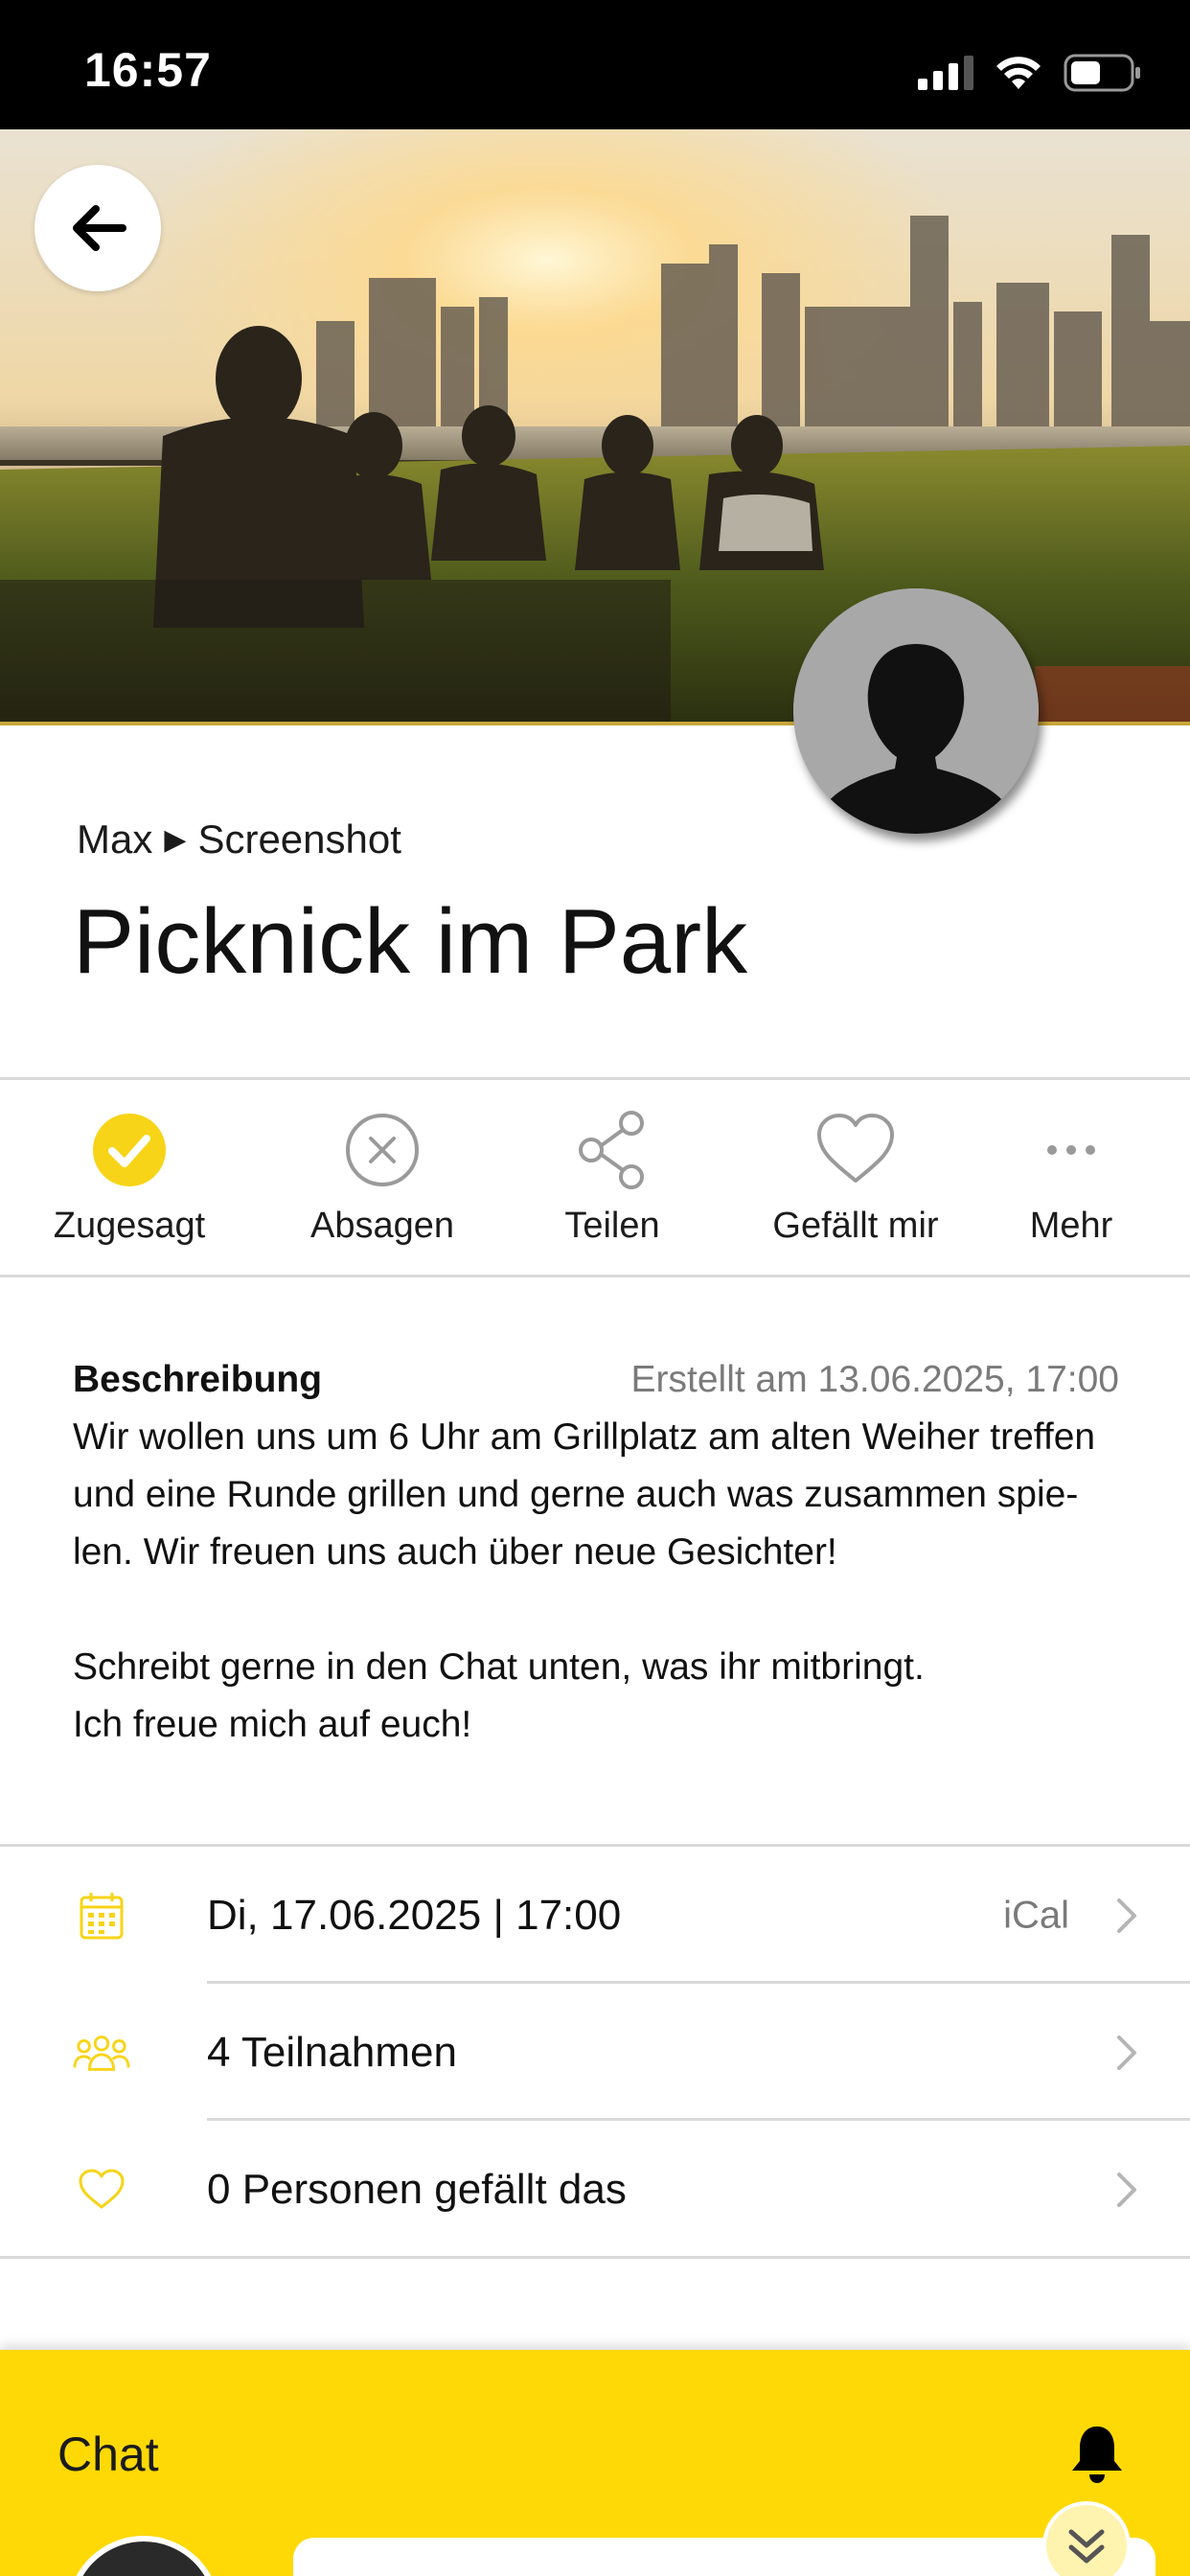 Image resolution: width=1190 pixels, height=2576 pixels. Describe the element at coordinates (725, 2557) in the screenshot. I see `chat-input` at that location.